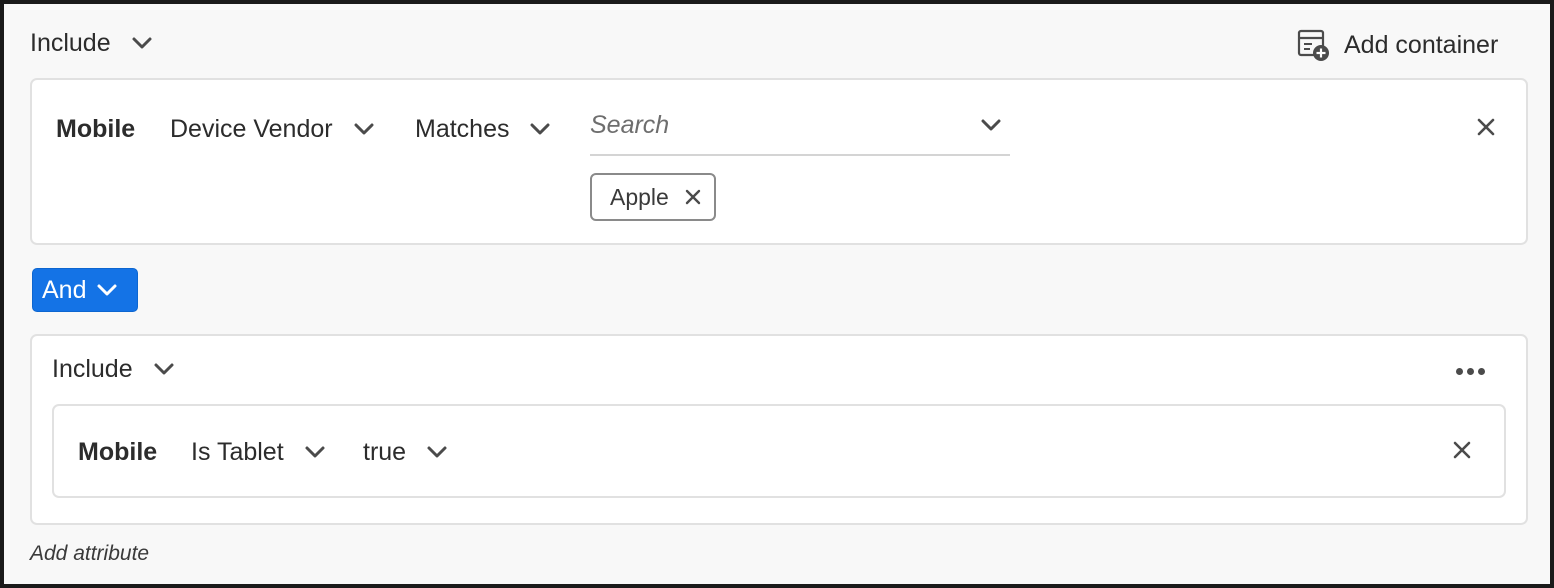  I want to click on inner-include-label: Include, so click(92, 369).